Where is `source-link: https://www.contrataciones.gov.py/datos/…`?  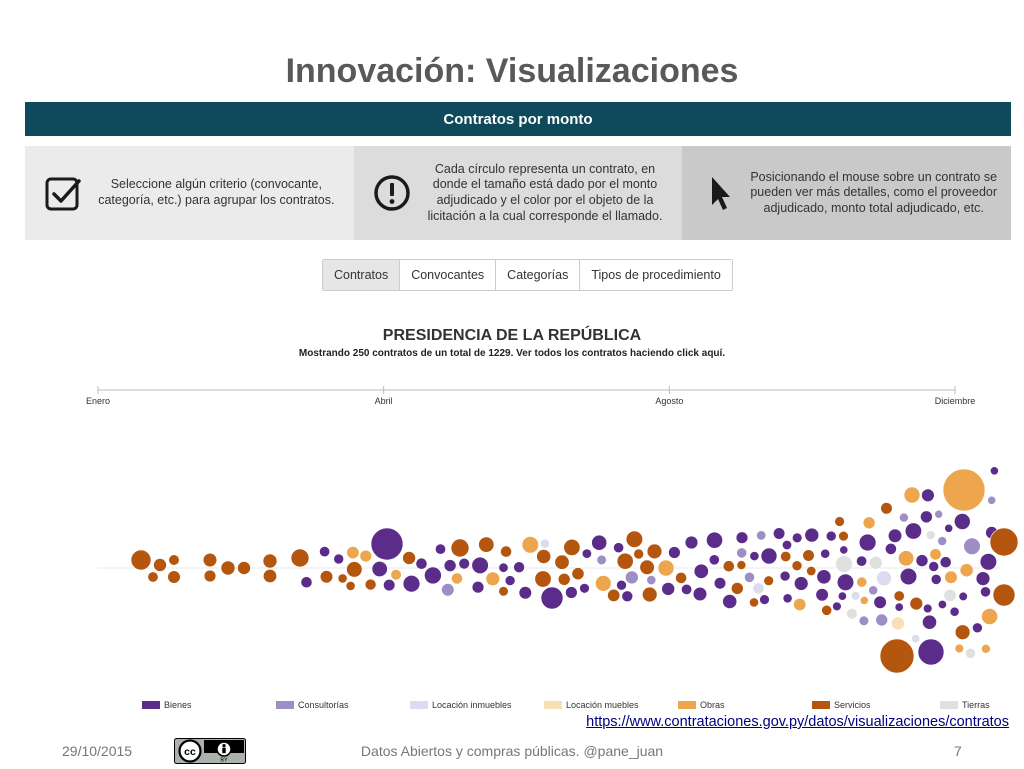
source-link: https://www.contrataciones.gov.py/datos/… is located at coordinates (797, 722).